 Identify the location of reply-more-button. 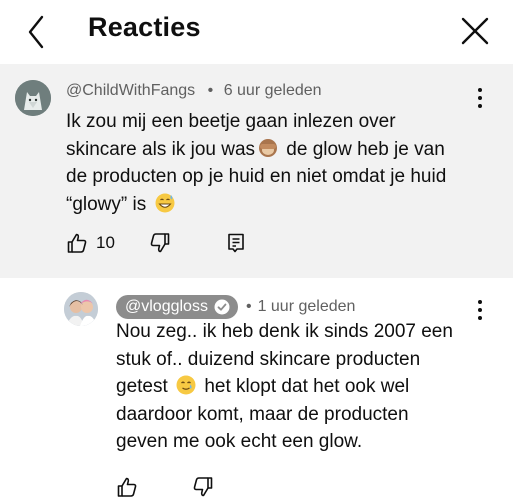
(480, 310).